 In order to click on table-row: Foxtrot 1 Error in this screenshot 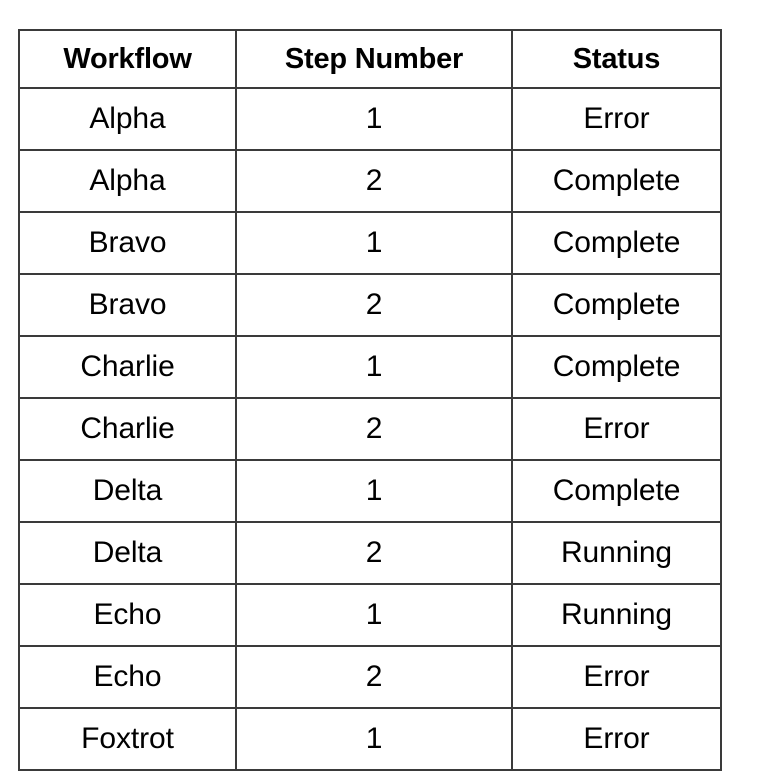, I will do `click(370, 739)`.